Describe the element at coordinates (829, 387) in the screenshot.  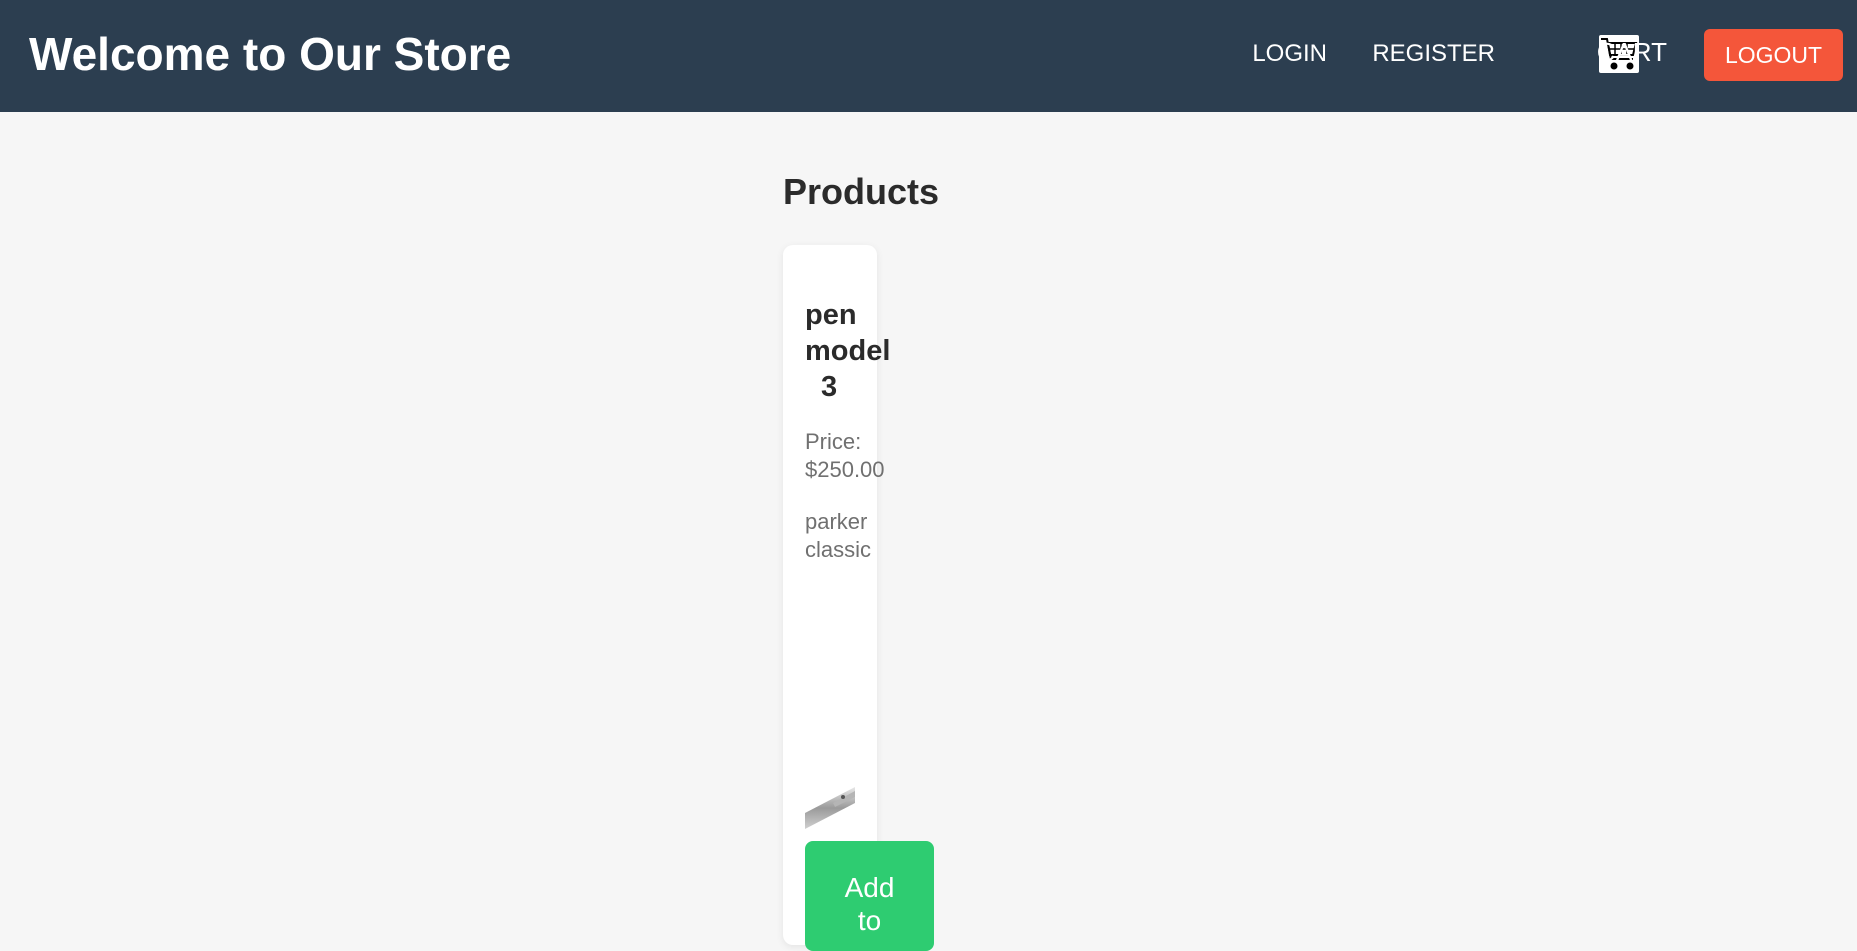
I see `product-name-line: 3` at that location.